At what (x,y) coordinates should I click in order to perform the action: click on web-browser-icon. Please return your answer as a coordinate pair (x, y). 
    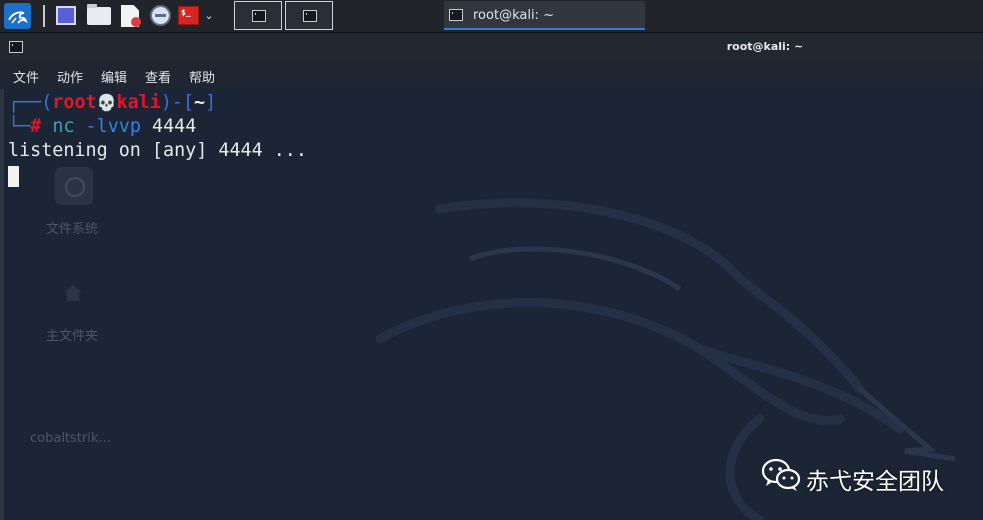
    Looking at the image, I should click on (160, 15).